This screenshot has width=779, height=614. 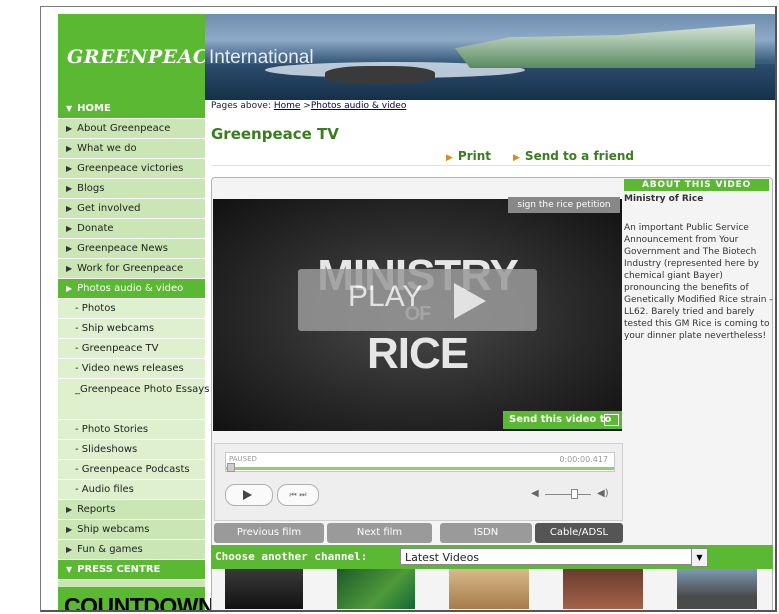 I want to click on sidebar-item: ▶ Get involved, so click(x=131, y=209).